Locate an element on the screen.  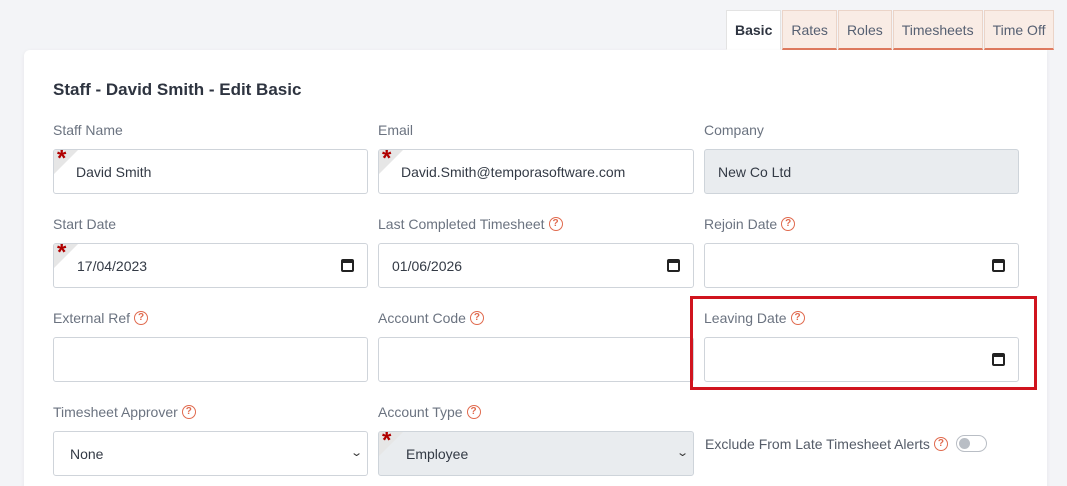
tab-bar: Basic Rates Roles Timesheets Time Off is located at coordinates (890, 30).